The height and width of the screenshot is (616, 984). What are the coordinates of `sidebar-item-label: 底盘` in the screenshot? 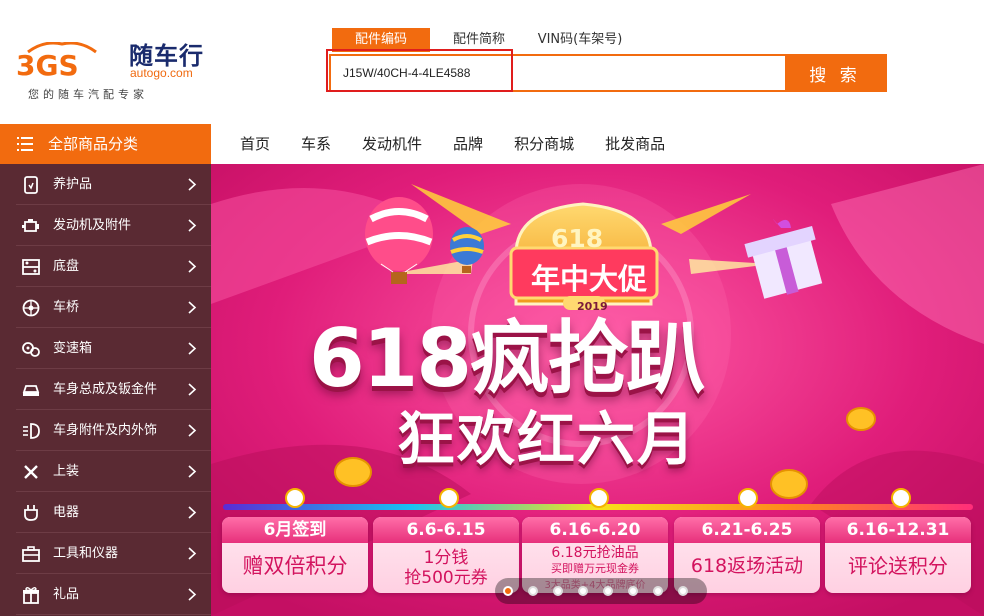 It's located at (66, 266).